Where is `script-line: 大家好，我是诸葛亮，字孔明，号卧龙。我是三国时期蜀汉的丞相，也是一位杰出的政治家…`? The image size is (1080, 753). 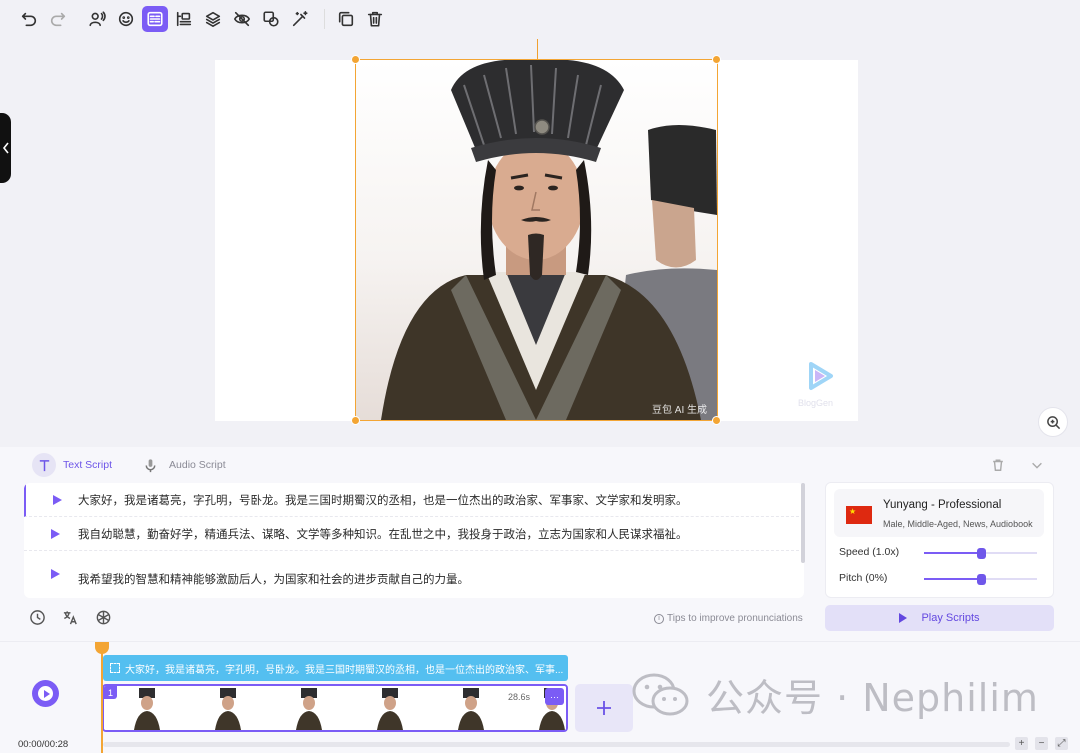
script-line: 大家好，我是诸葛亮，字孔明，号卧龙。我是三国时期蜀汉的丞相，也是一位杰出的政治家… is located at coordinates (414, 500).